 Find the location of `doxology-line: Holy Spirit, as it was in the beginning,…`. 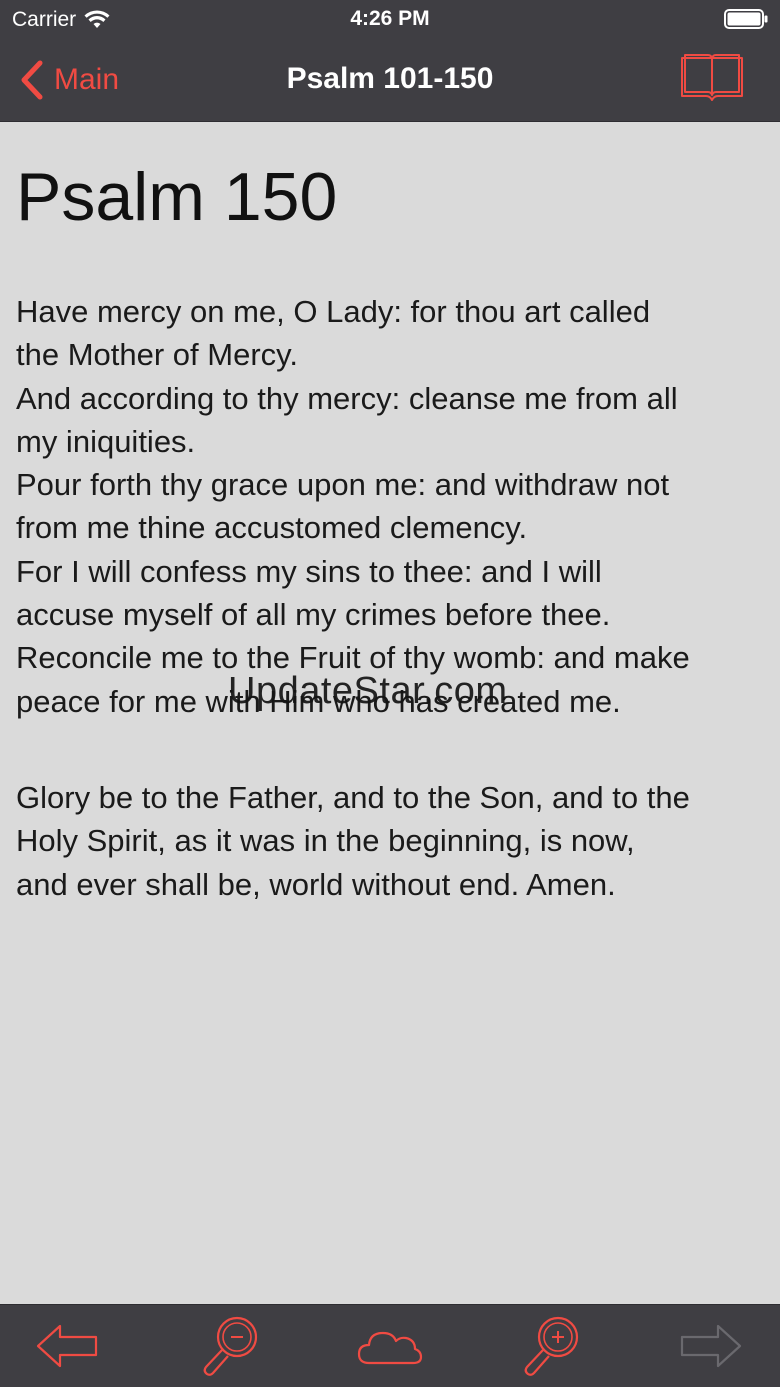

doxology-line: Holy Spirit, as it was in the beginning,… is located at coordinates (325, 841).